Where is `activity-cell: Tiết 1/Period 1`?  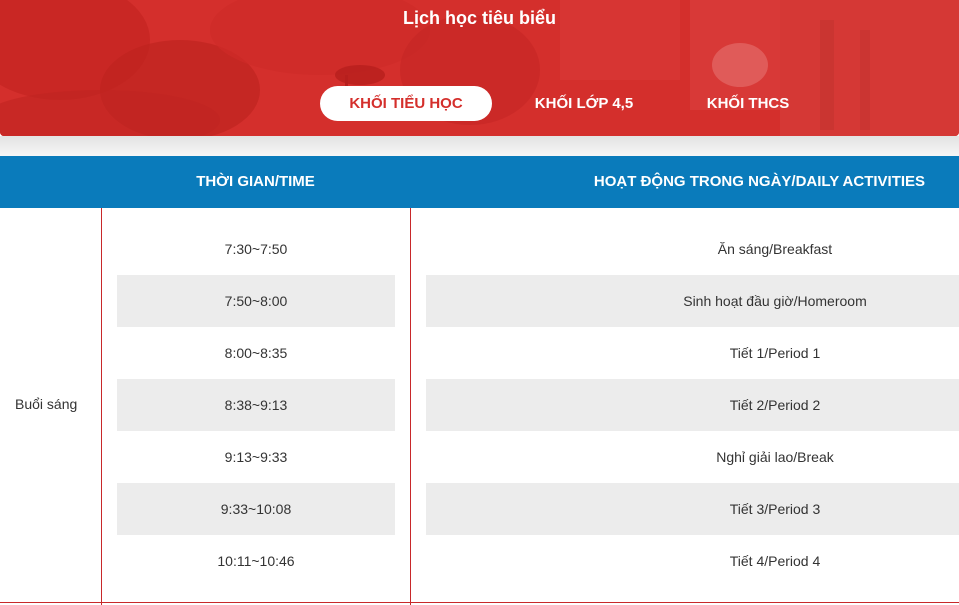 activity-cell: Tiết 1/Period 1 is located at coordinates (775, 353).